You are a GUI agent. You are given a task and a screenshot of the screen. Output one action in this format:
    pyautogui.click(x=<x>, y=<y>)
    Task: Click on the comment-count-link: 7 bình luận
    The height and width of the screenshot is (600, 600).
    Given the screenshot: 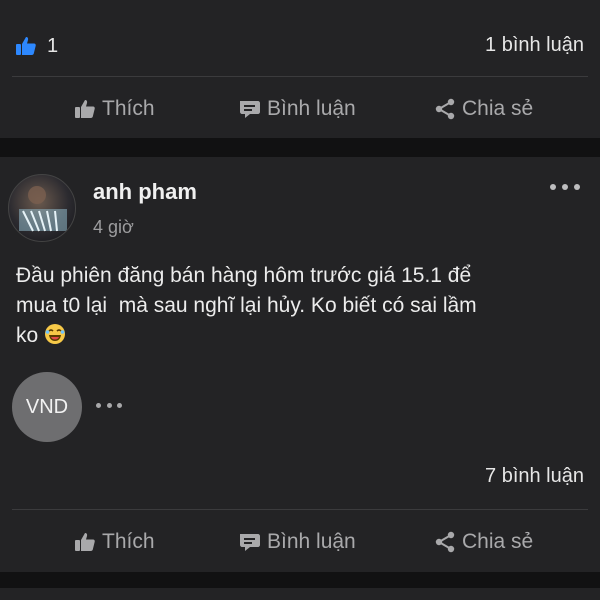 What is the action you would take?
    pyautogui.click(x=534, y=476)
    